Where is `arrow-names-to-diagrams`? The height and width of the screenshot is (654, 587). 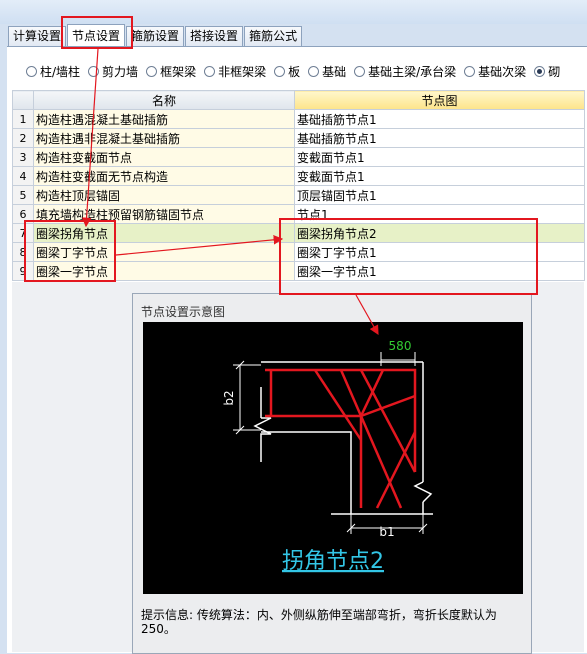 arrow-names-to-diagrams is located at coordinates (199, 245).